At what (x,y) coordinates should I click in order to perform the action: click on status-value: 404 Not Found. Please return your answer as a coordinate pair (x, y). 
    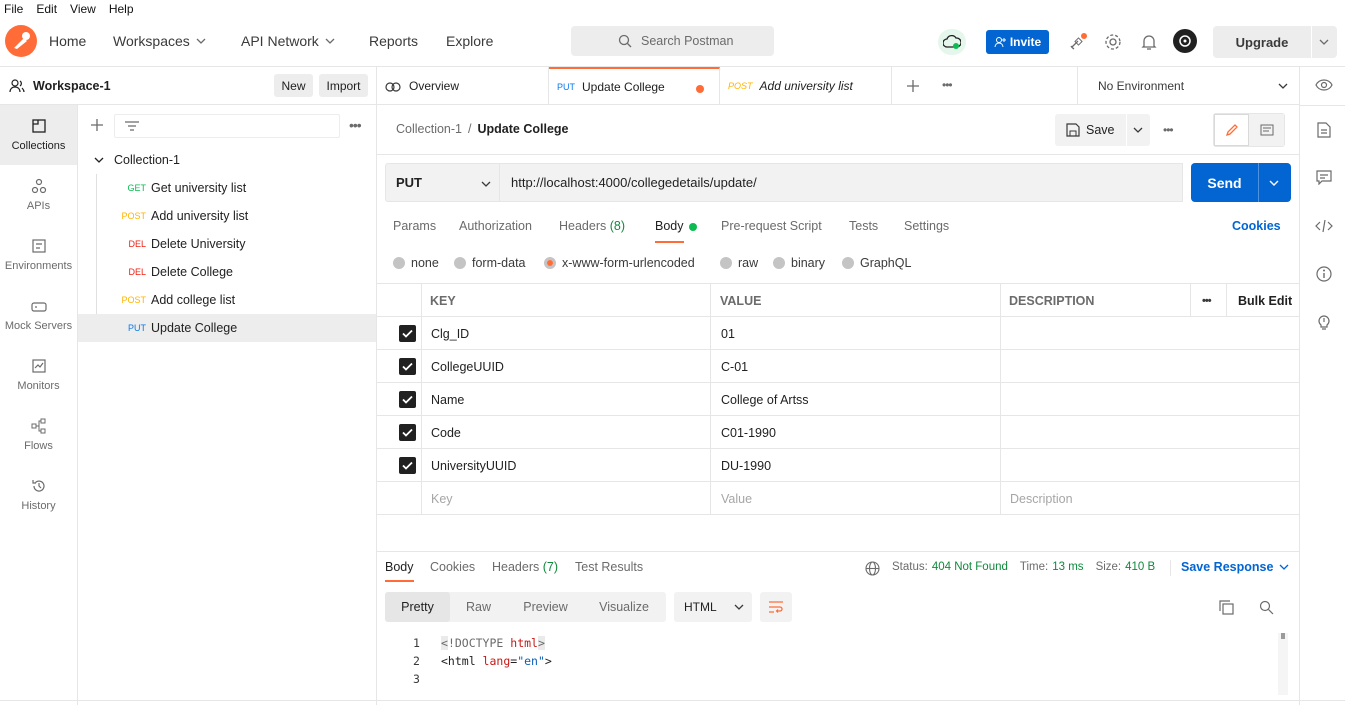
    Looking at the image, I should click on (970, 567).